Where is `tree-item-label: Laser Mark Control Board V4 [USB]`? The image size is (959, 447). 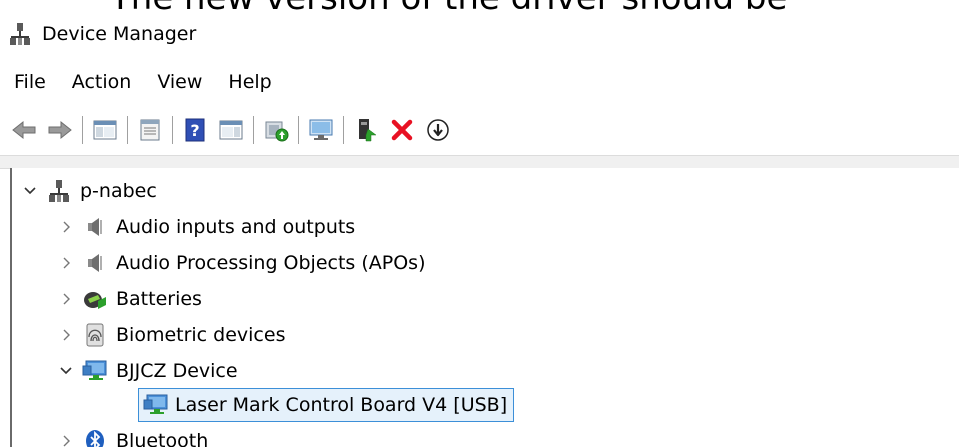 tree-item-label: Laser Mark Control Board V4 [USB] is located at coordinates (341, 405).